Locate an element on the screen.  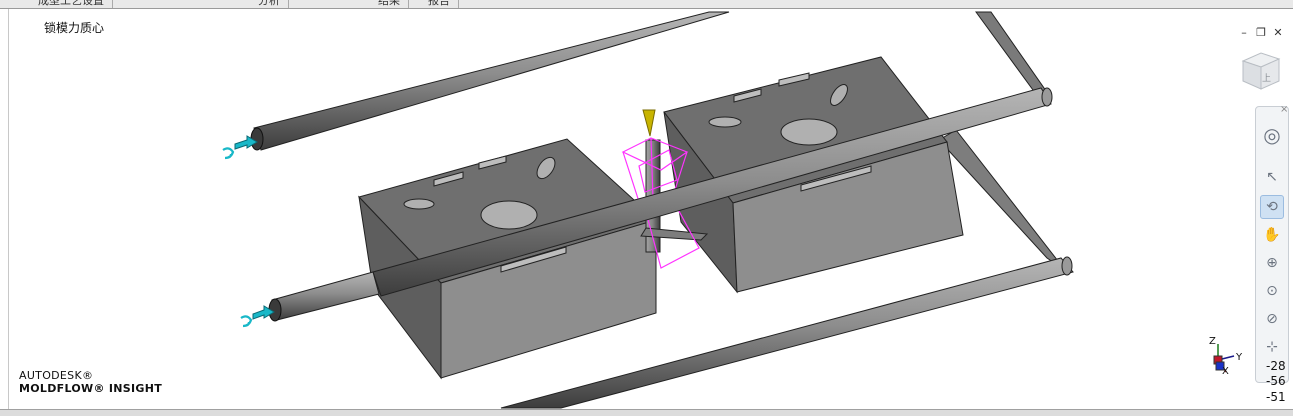
zoom-extents-icon: ⊘ is located at coordinates (1272, 319).